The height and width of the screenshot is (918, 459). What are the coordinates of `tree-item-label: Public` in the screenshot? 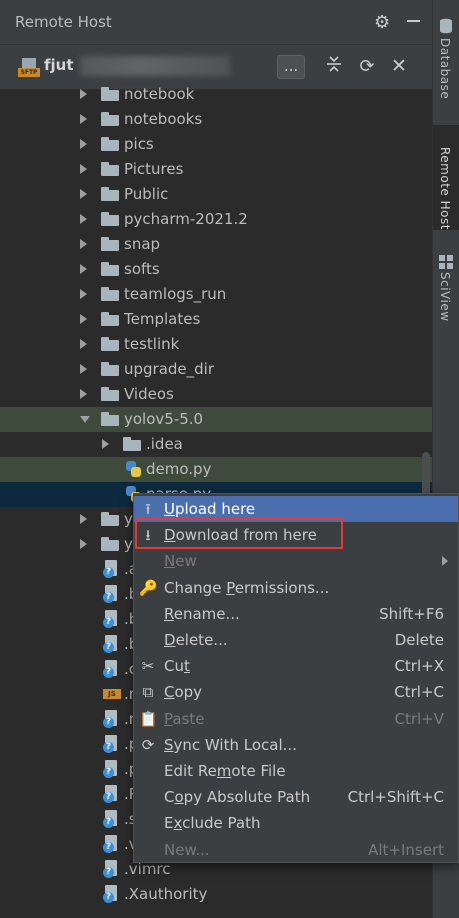 It's located at (146, 194).